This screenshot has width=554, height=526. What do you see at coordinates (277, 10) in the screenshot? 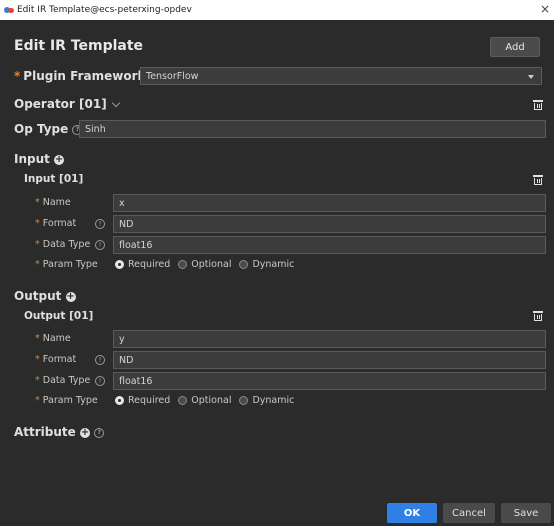
I see `window-titlebar: Edit IR Template@ecs-peterxing-opdev ×` at bounding box center [277, 10].